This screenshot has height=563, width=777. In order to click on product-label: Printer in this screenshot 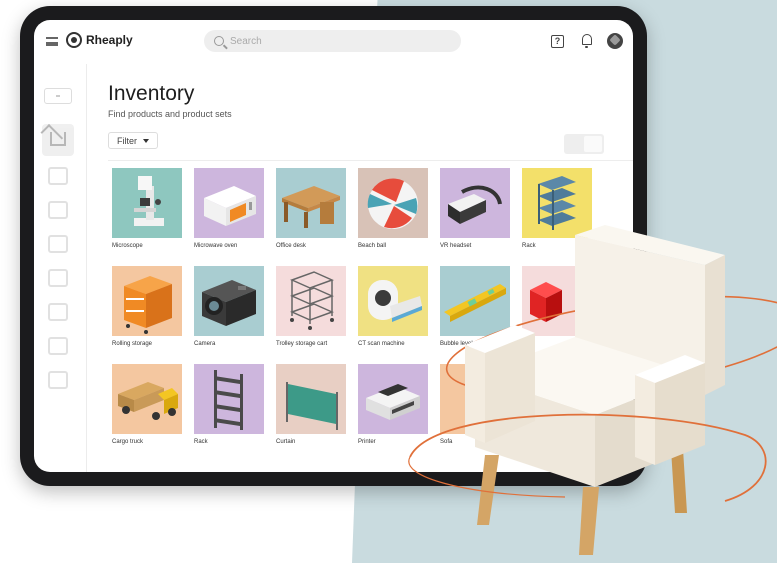, I will do `click(367, 442)`.